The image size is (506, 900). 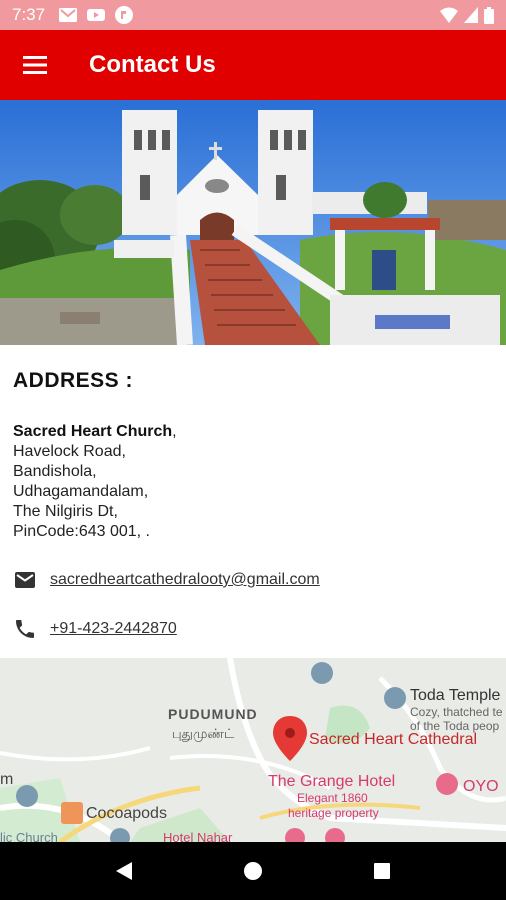 What do you see at coordinates (174, 431) in the screenshot?
I see `church-name-suffix: ,` at bounding box center [174, 431].